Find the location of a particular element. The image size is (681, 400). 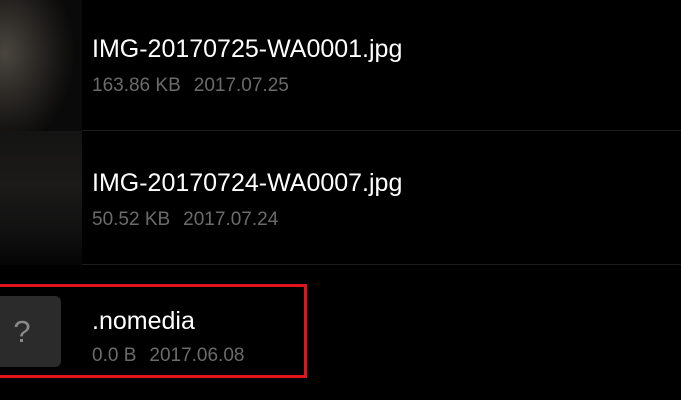

file-meta: 50.52 KB 2017.07.24 is located at coordinates (185, 220).